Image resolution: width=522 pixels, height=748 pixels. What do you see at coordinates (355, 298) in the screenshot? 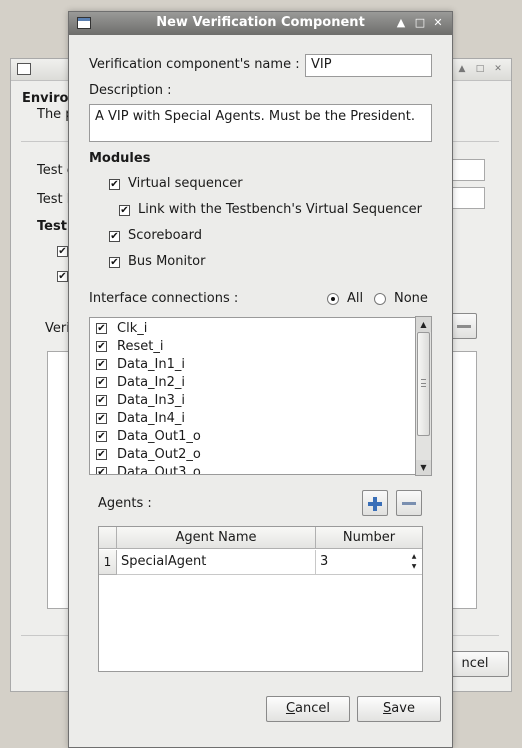
I see `radio-all-label: All` at bounding box center [355, 298].